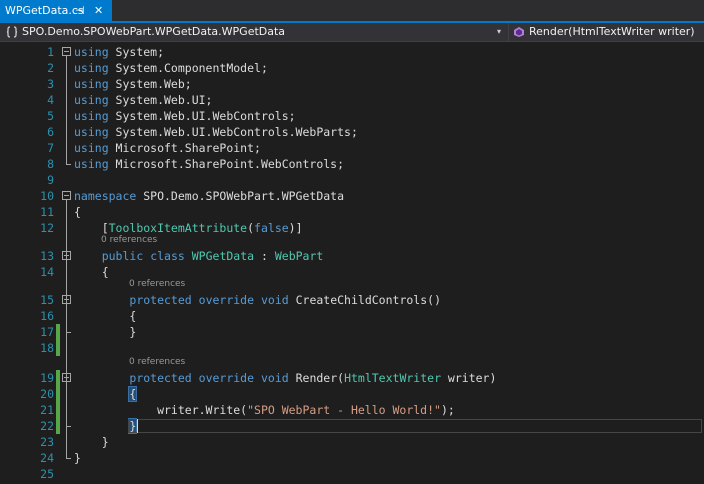 Image resolution: width=704 pixels, height=484 pixels. Describe the element at coordinates (47, 348) in the screenshot. I see `line-number: 18` at that location.